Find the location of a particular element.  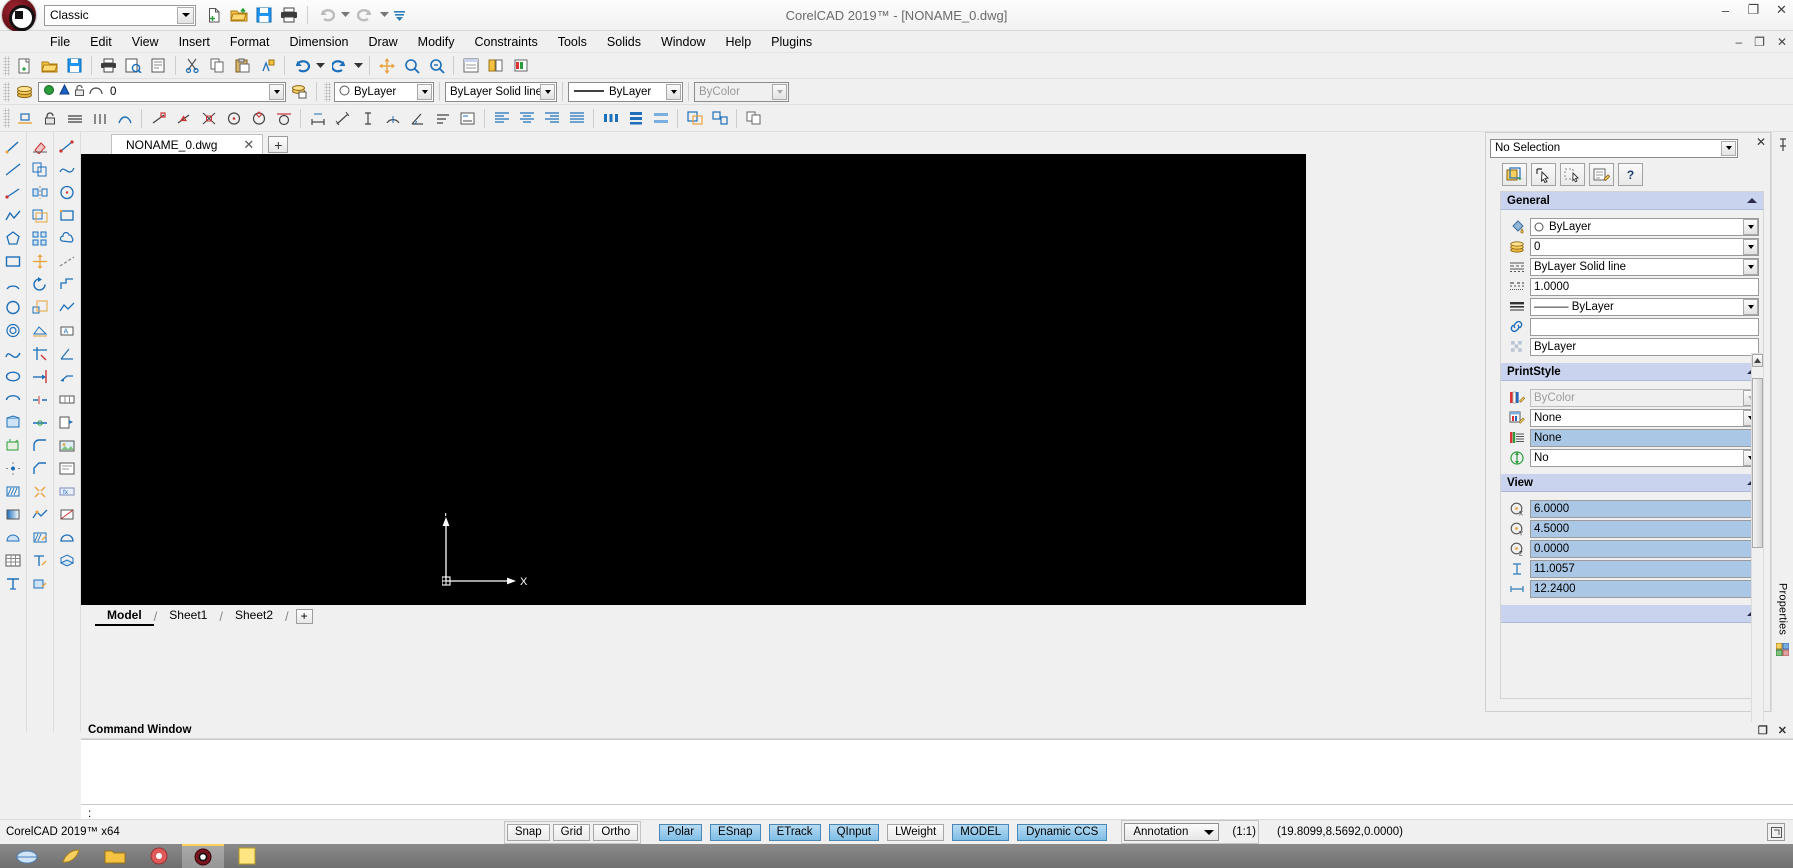

edit-properties-icon is located at coordinates (1601, 174).